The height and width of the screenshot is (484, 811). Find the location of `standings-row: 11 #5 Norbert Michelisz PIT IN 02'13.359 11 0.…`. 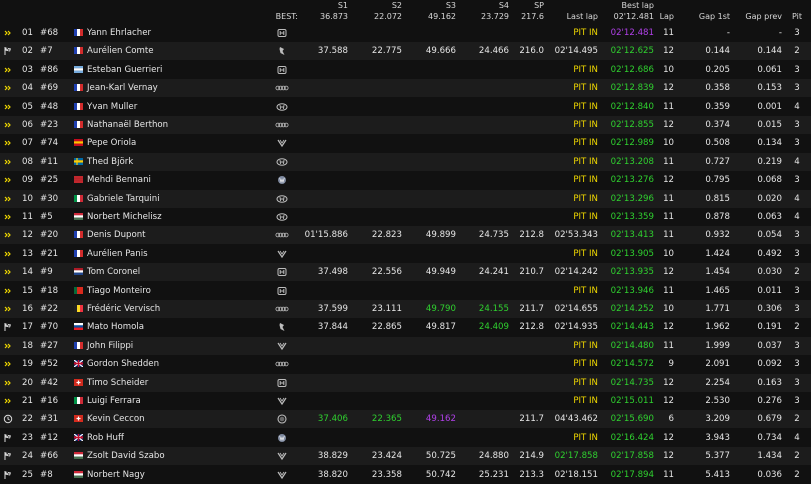

standings-row: 11 #5 Norbert Michelisz PIT IN 02'13.359 11 0.… is located at coordinates (405, 217).